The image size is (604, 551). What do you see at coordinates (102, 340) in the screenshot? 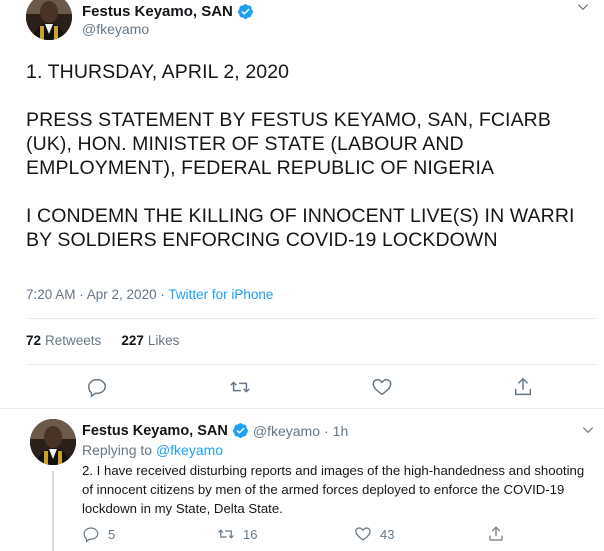
I see `engagement-stats: 72 Retweets 227 Likes` at bounding box center [102, 340].